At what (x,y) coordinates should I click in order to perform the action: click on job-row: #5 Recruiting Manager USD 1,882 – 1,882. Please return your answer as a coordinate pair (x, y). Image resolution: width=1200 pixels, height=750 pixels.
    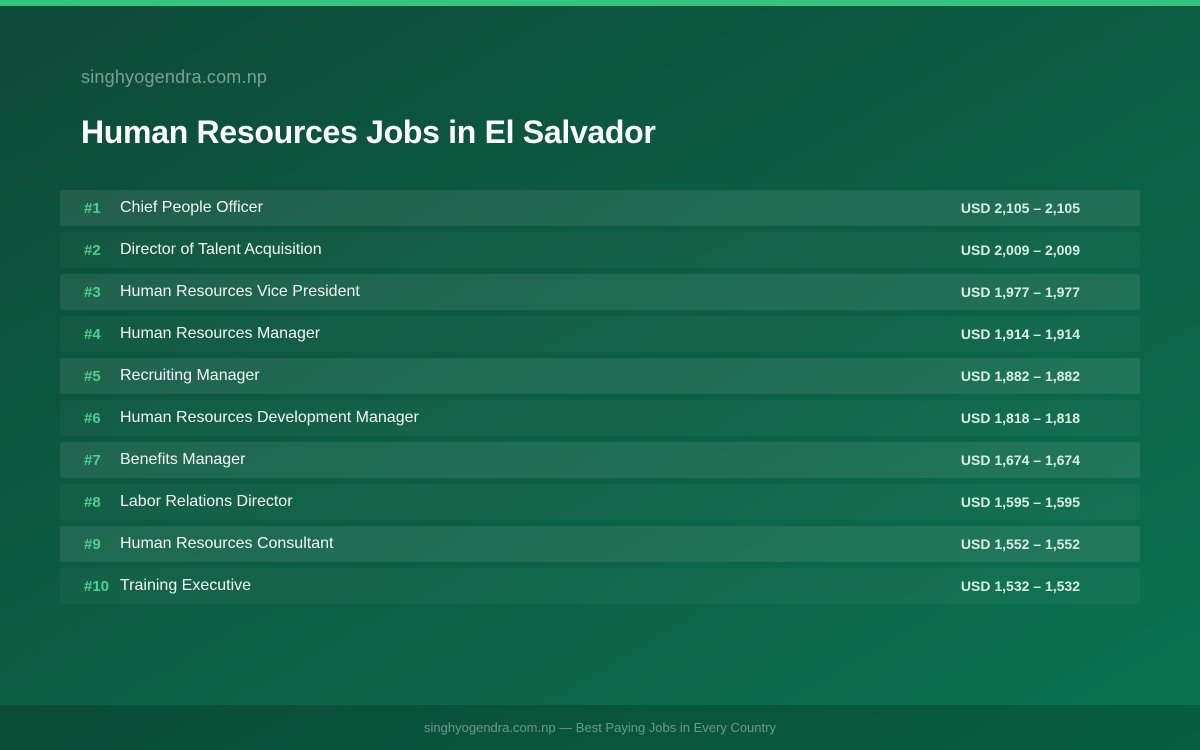
    Looking at the image, I should click on (600, 376).